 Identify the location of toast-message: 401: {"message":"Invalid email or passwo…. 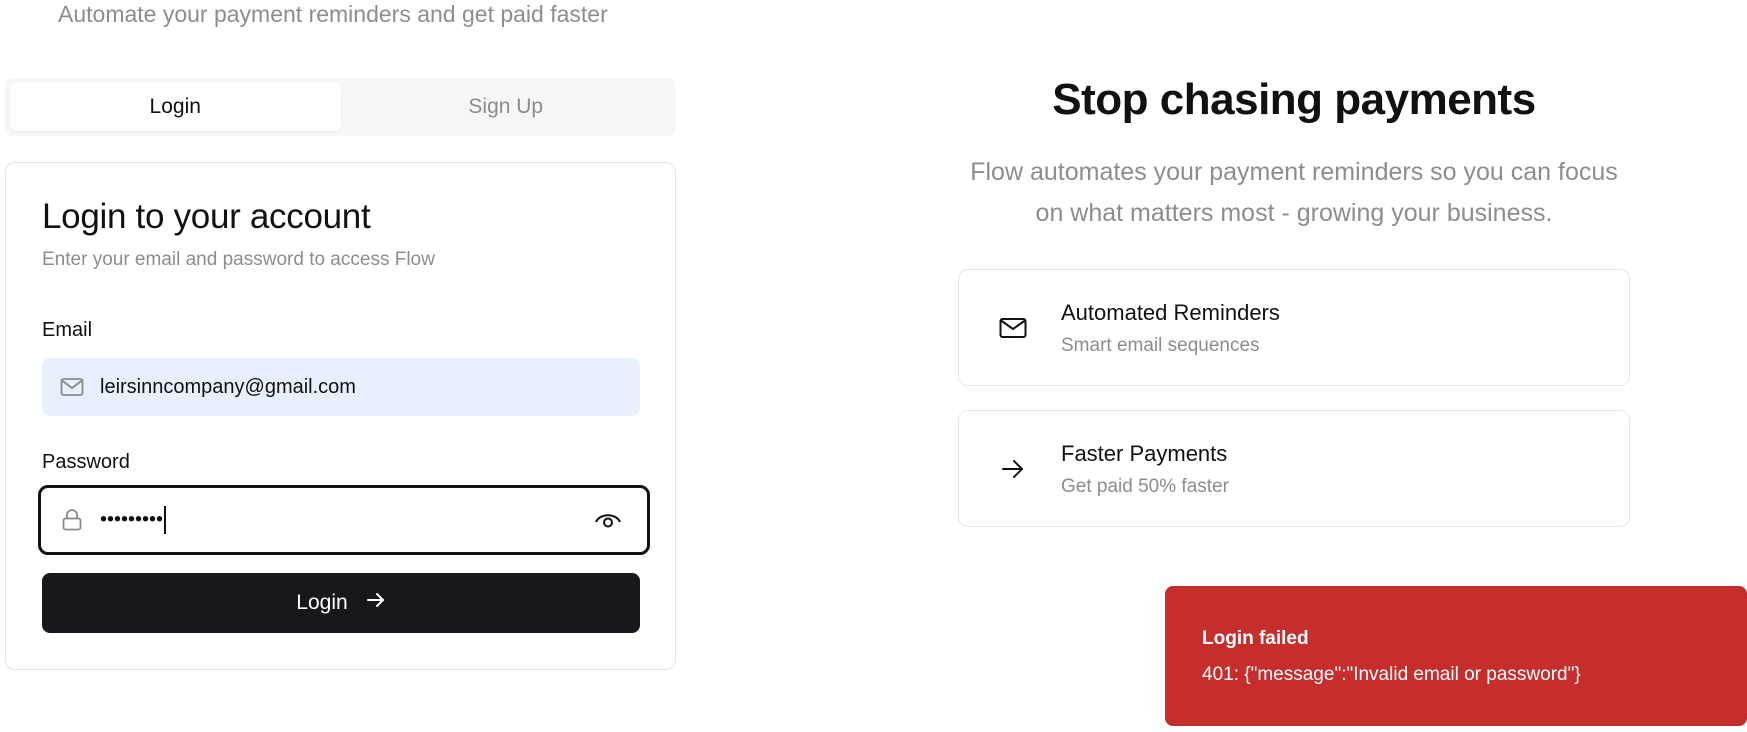
(1391, 674).